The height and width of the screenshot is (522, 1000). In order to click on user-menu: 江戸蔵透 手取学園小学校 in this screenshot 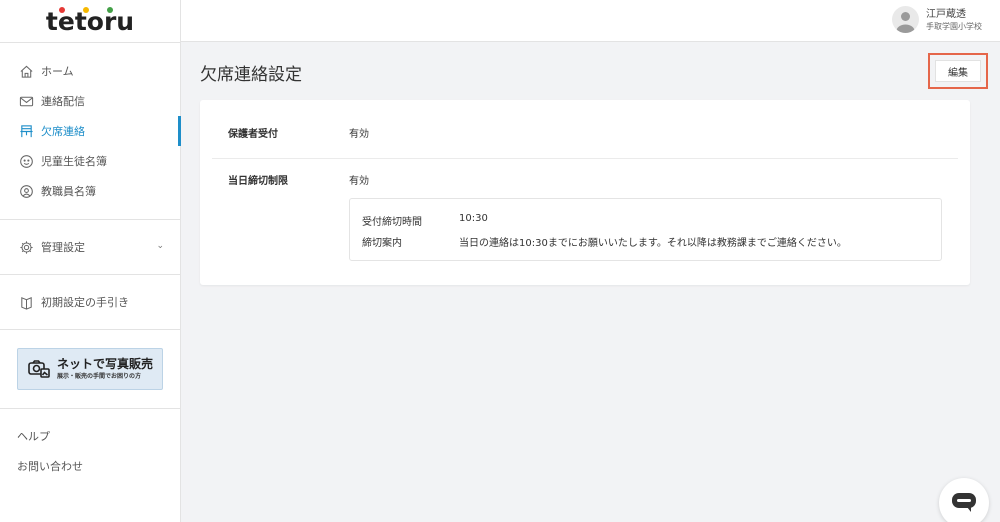, I will do `click(937, 19)`.